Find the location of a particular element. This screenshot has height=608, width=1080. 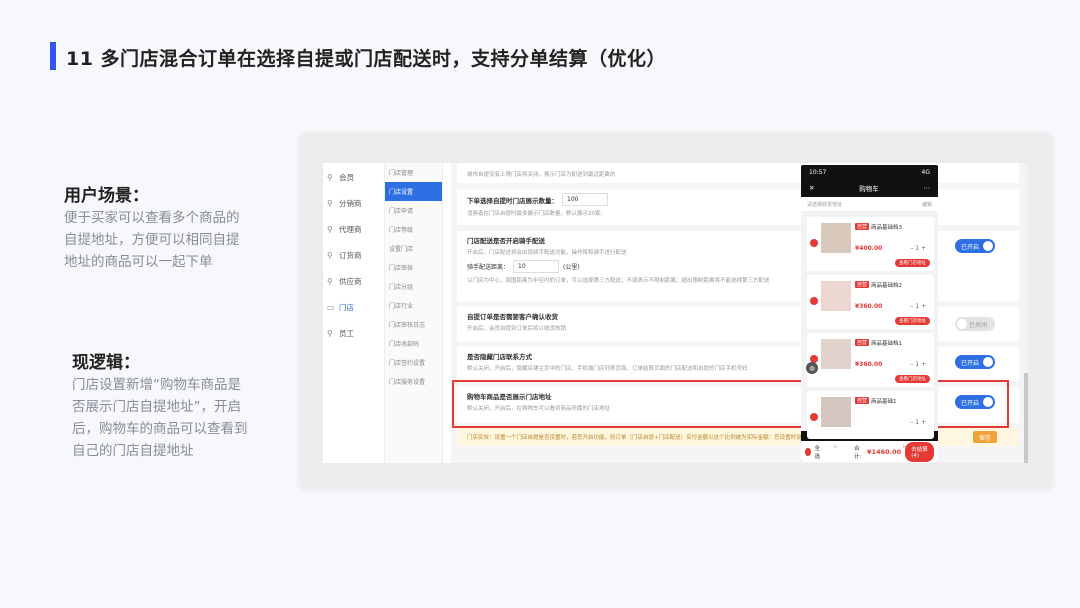

title-accent-bar is located at coordinates (53, 56).